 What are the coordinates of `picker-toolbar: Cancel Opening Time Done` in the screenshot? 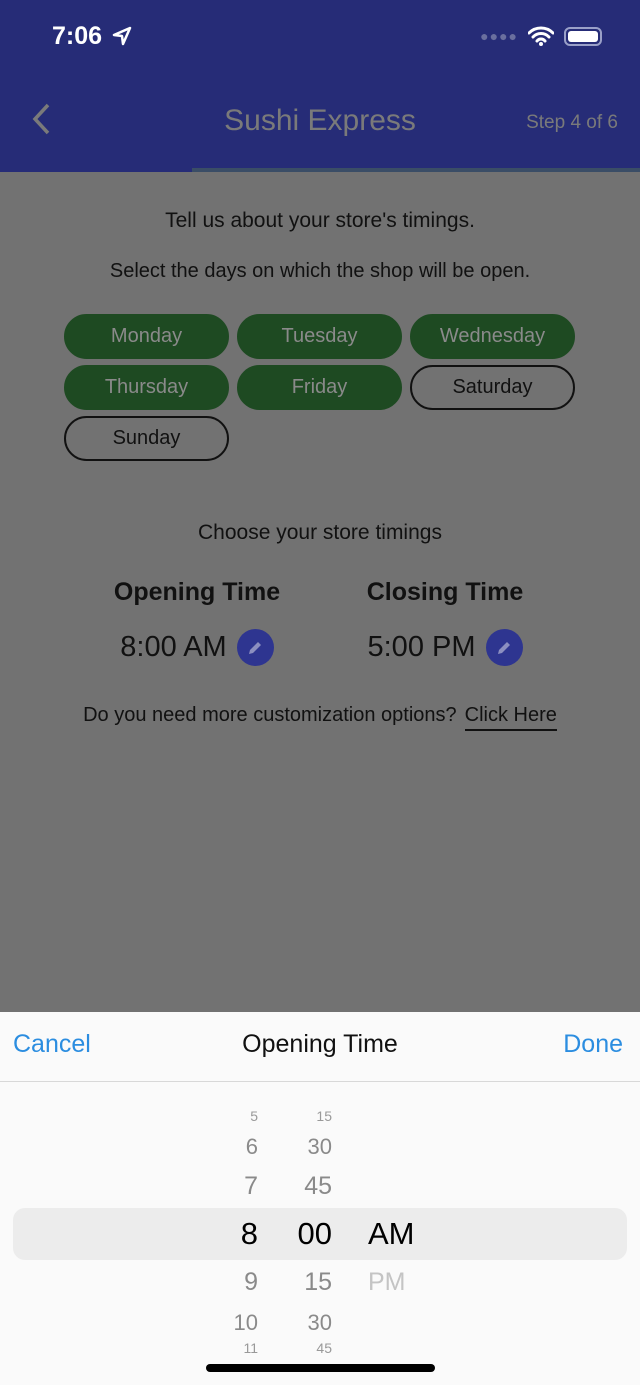 It's located at (320, 1047).